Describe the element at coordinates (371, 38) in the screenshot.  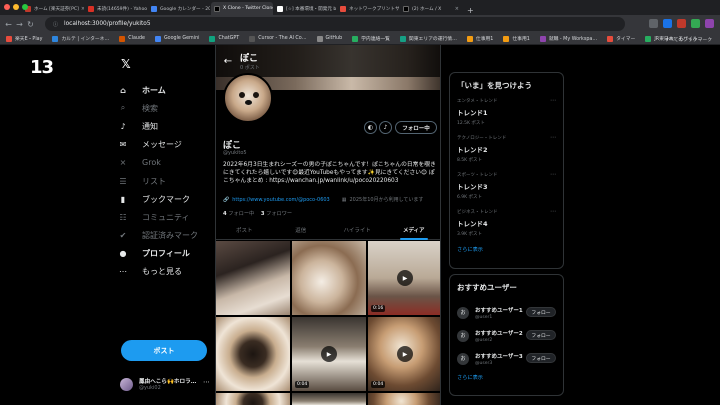
I see `bookmark-item: 学内連絡一覧` at that location.